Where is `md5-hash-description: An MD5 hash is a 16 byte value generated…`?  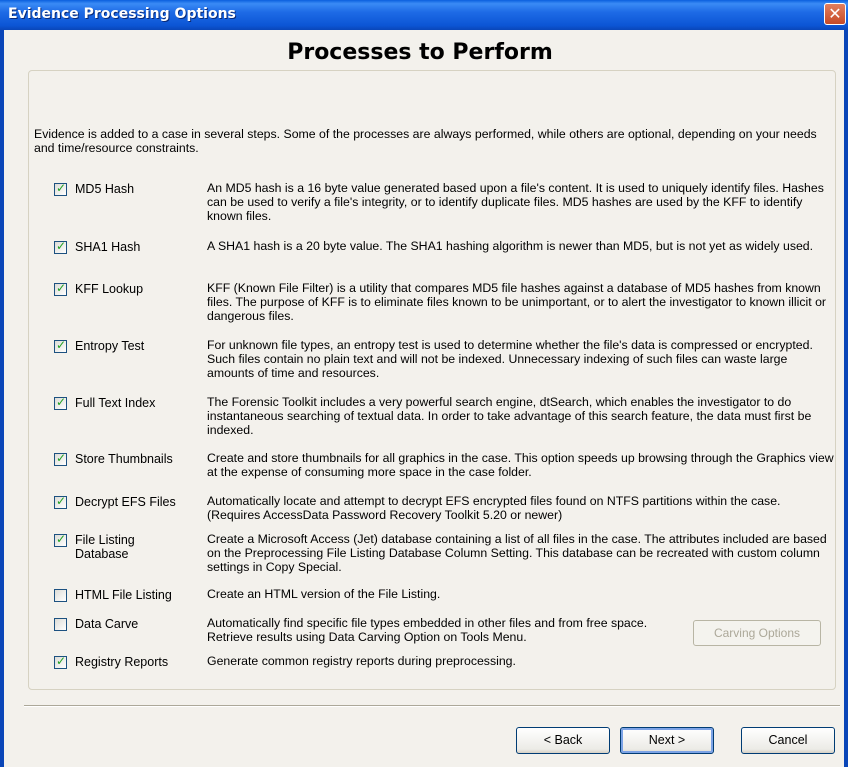 md5-hash-description: An MD5 hash is a 16 byte value generated… is located at coordinates (515, 202).